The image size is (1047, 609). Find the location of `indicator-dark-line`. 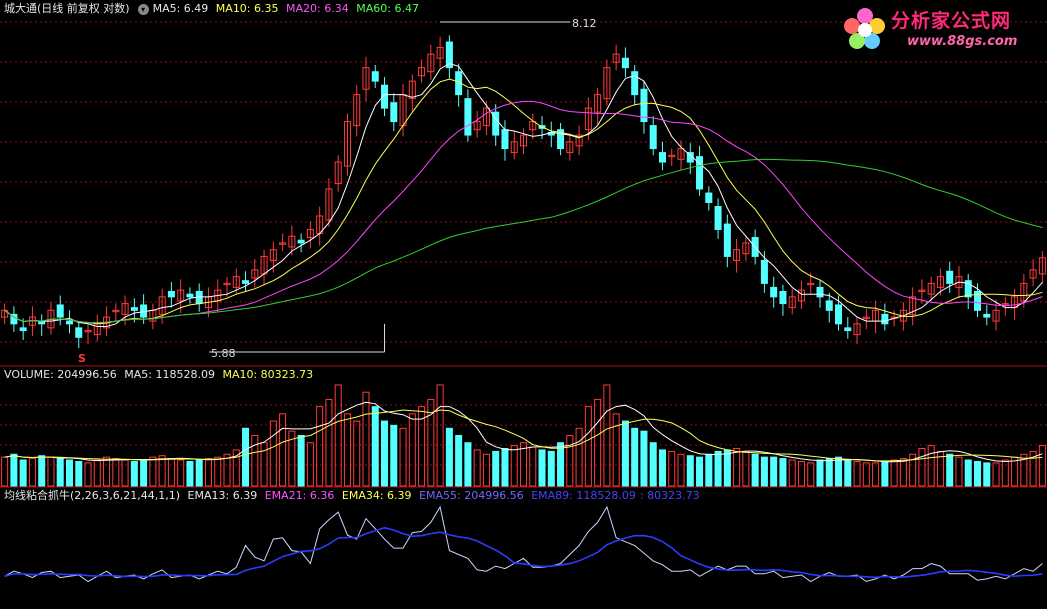

indicator-dark-line is located at coordinates (523, 552).